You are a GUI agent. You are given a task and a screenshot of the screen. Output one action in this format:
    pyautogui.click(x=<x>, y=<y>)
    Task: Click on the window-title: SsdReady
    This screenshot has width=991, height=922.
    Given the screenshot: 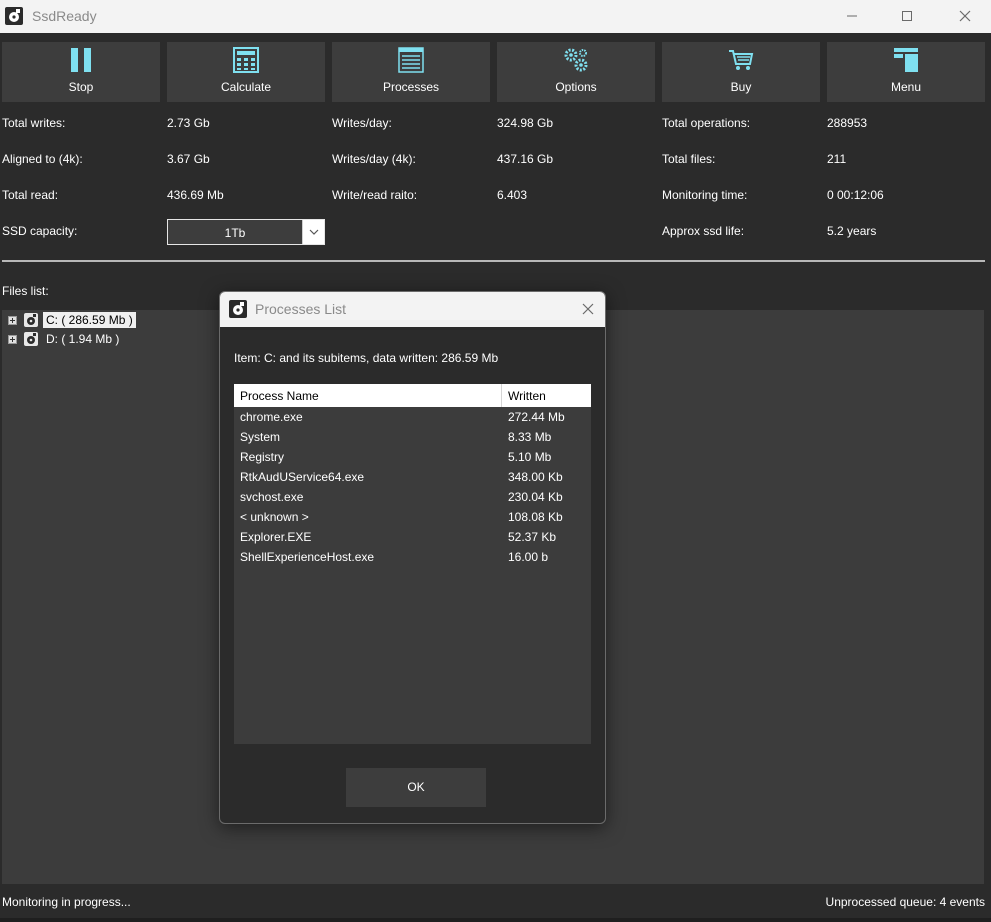 What is the action you would take?
    pyautogui.click(x=64, y=16)
    